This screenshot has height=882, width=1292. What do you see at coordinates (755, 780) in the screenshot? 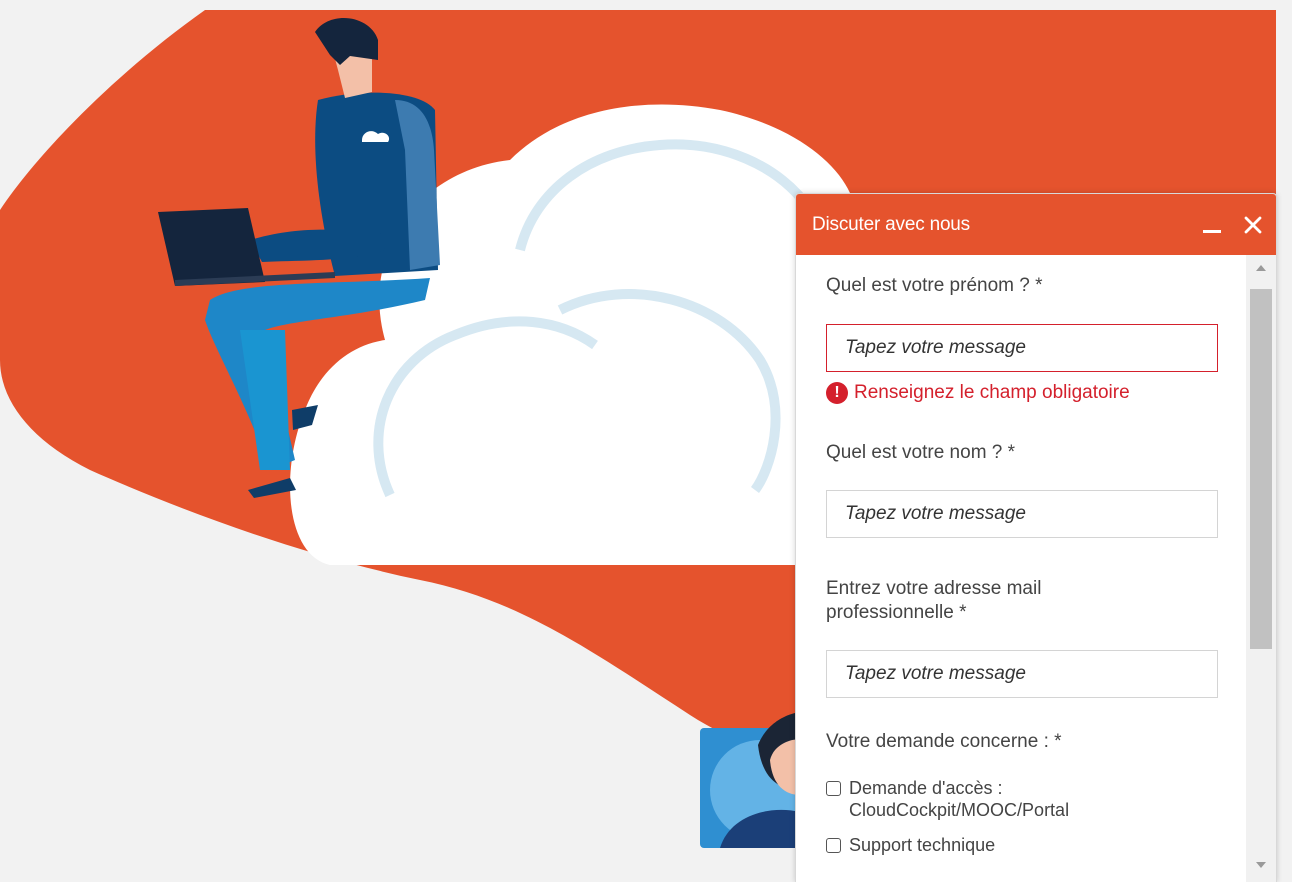
I see `agent-avatar` at bounding box center [755, 780].